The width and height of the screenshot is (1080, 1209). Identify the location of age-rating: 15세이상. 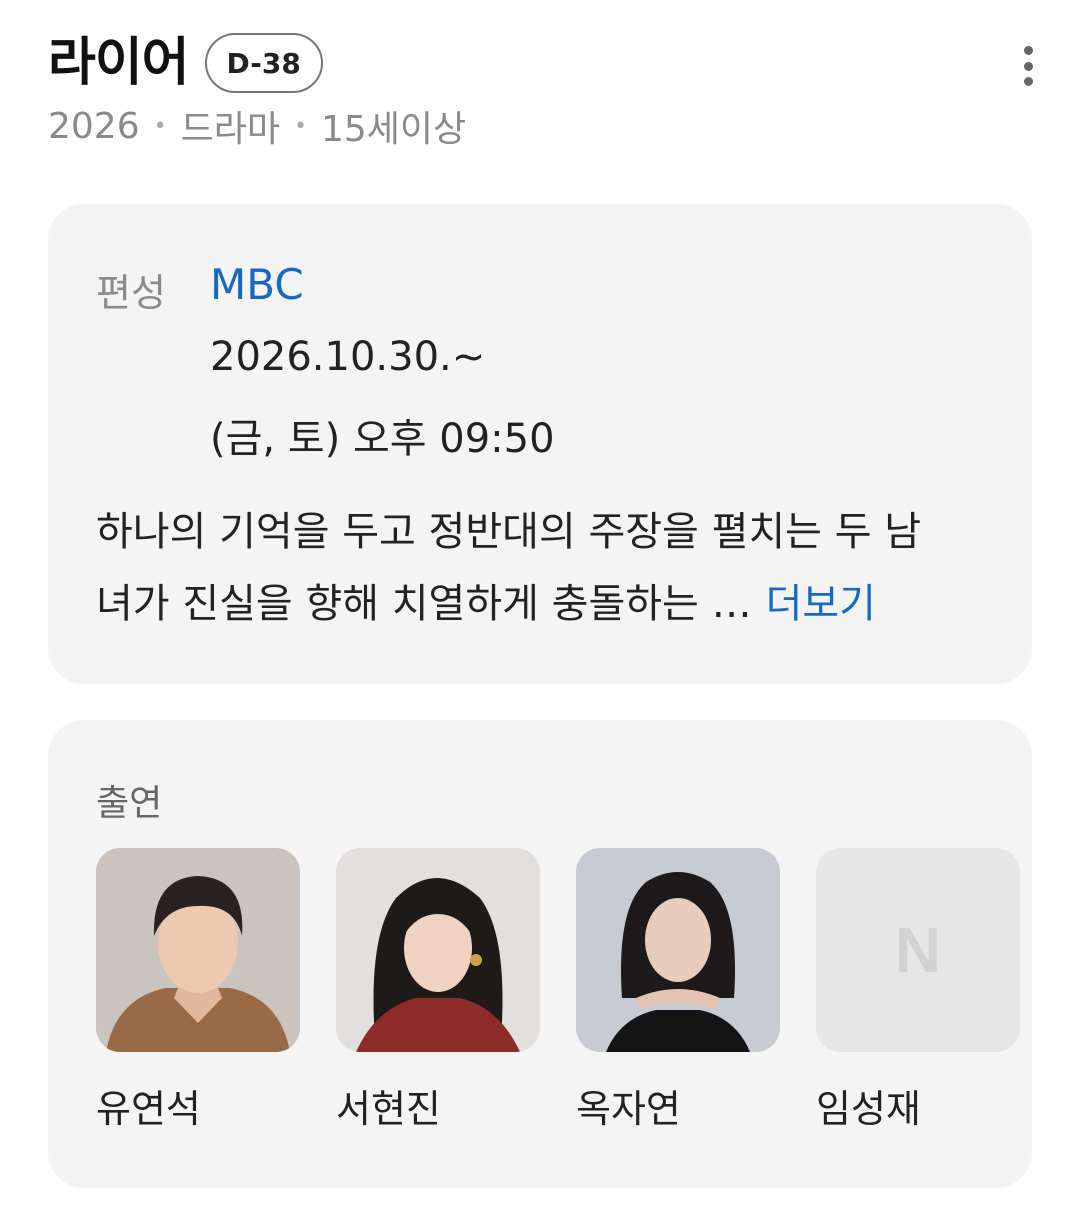
(393, 129).